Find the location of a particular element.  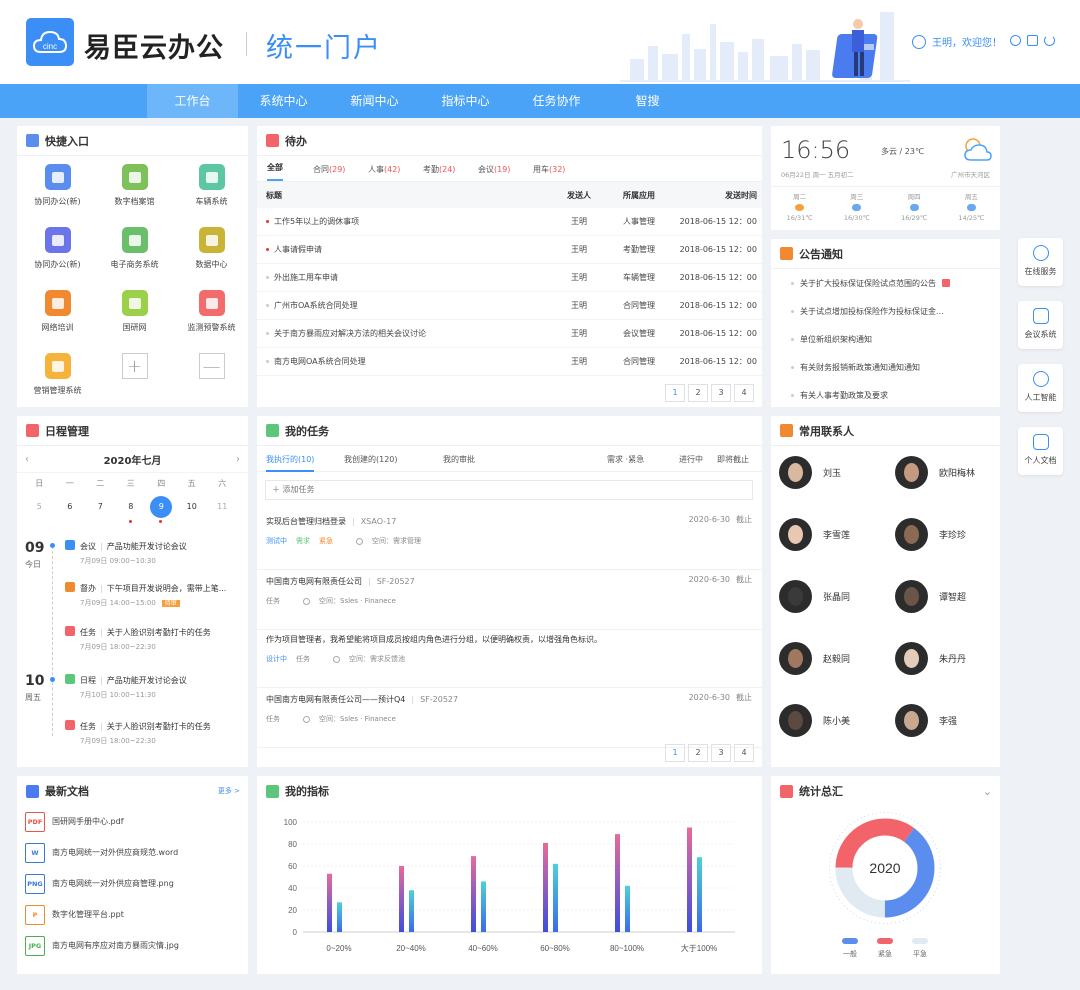

contact-item: 陈小美 is located at coordinates (814, 720).